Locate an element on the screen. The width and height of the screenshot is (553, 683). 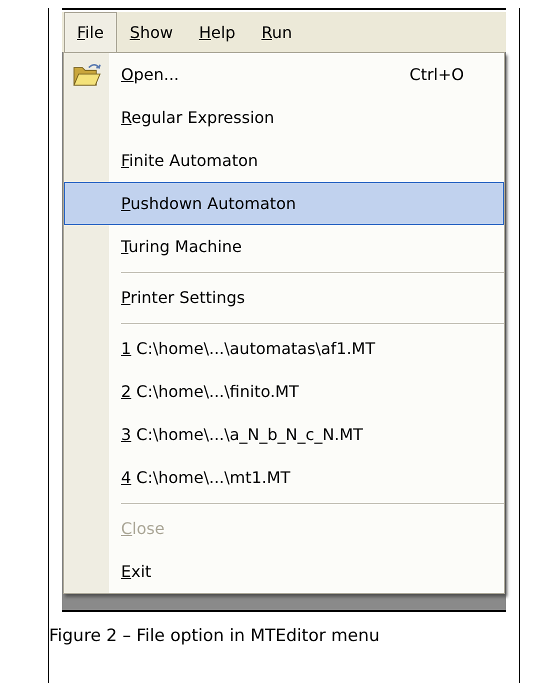
menu-item: 3 C:\home\...\a_N_b_N_c_N.MT is located at coordinates (306, 434).